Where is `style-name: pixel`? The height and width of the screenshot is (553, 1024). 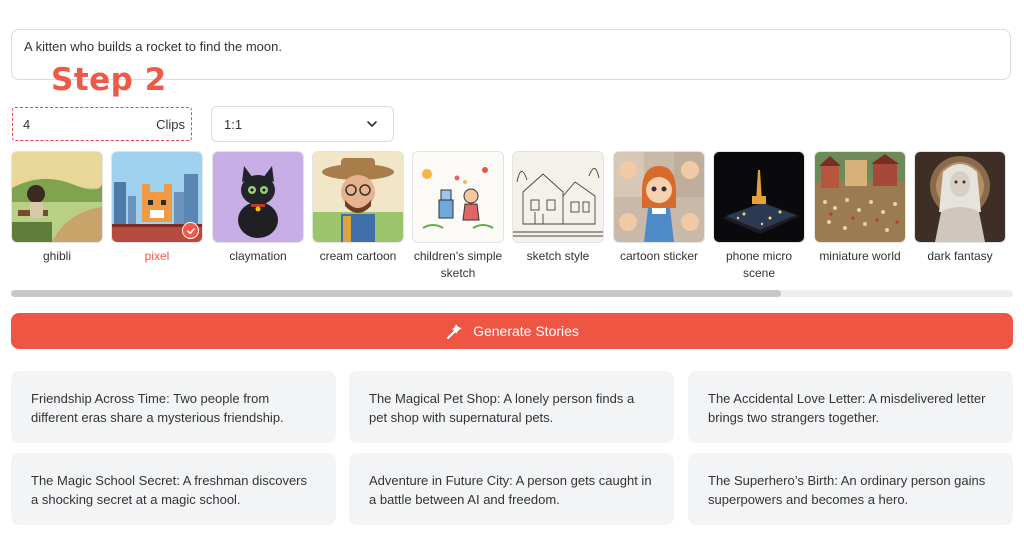 style-name: pixel is located at coordinates (157, 256).